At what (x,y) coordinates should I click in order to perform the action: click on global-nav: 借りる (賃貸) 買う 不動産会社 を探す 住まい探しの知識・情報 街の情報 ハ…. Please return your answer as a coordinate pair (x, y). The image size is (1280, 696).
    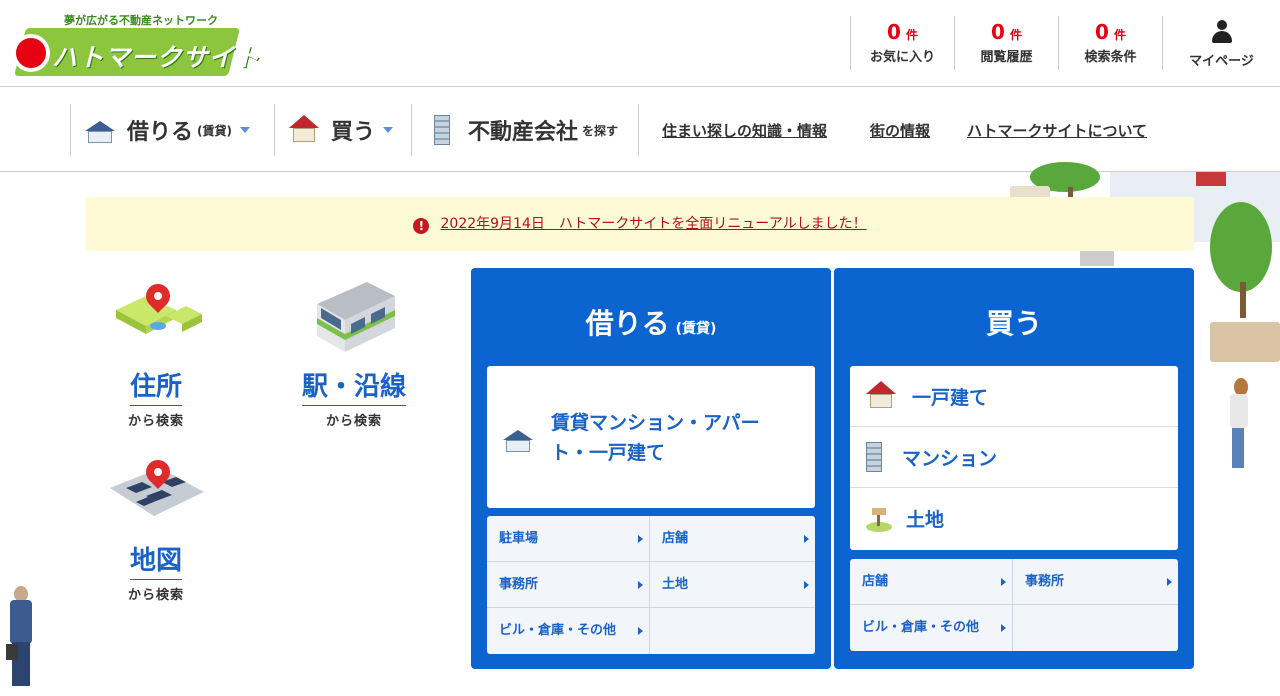
    Looking at the image, I should click on (640, 130).